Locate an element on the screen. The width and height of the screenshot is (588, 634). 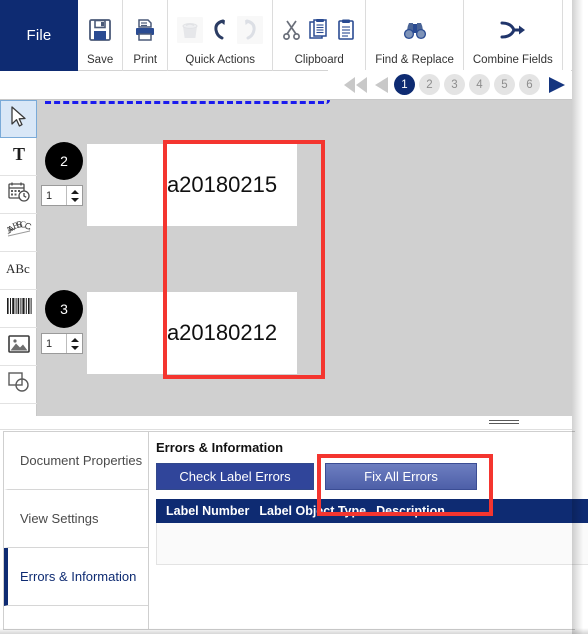
text-tool: T is located at coordinates (18, 157).